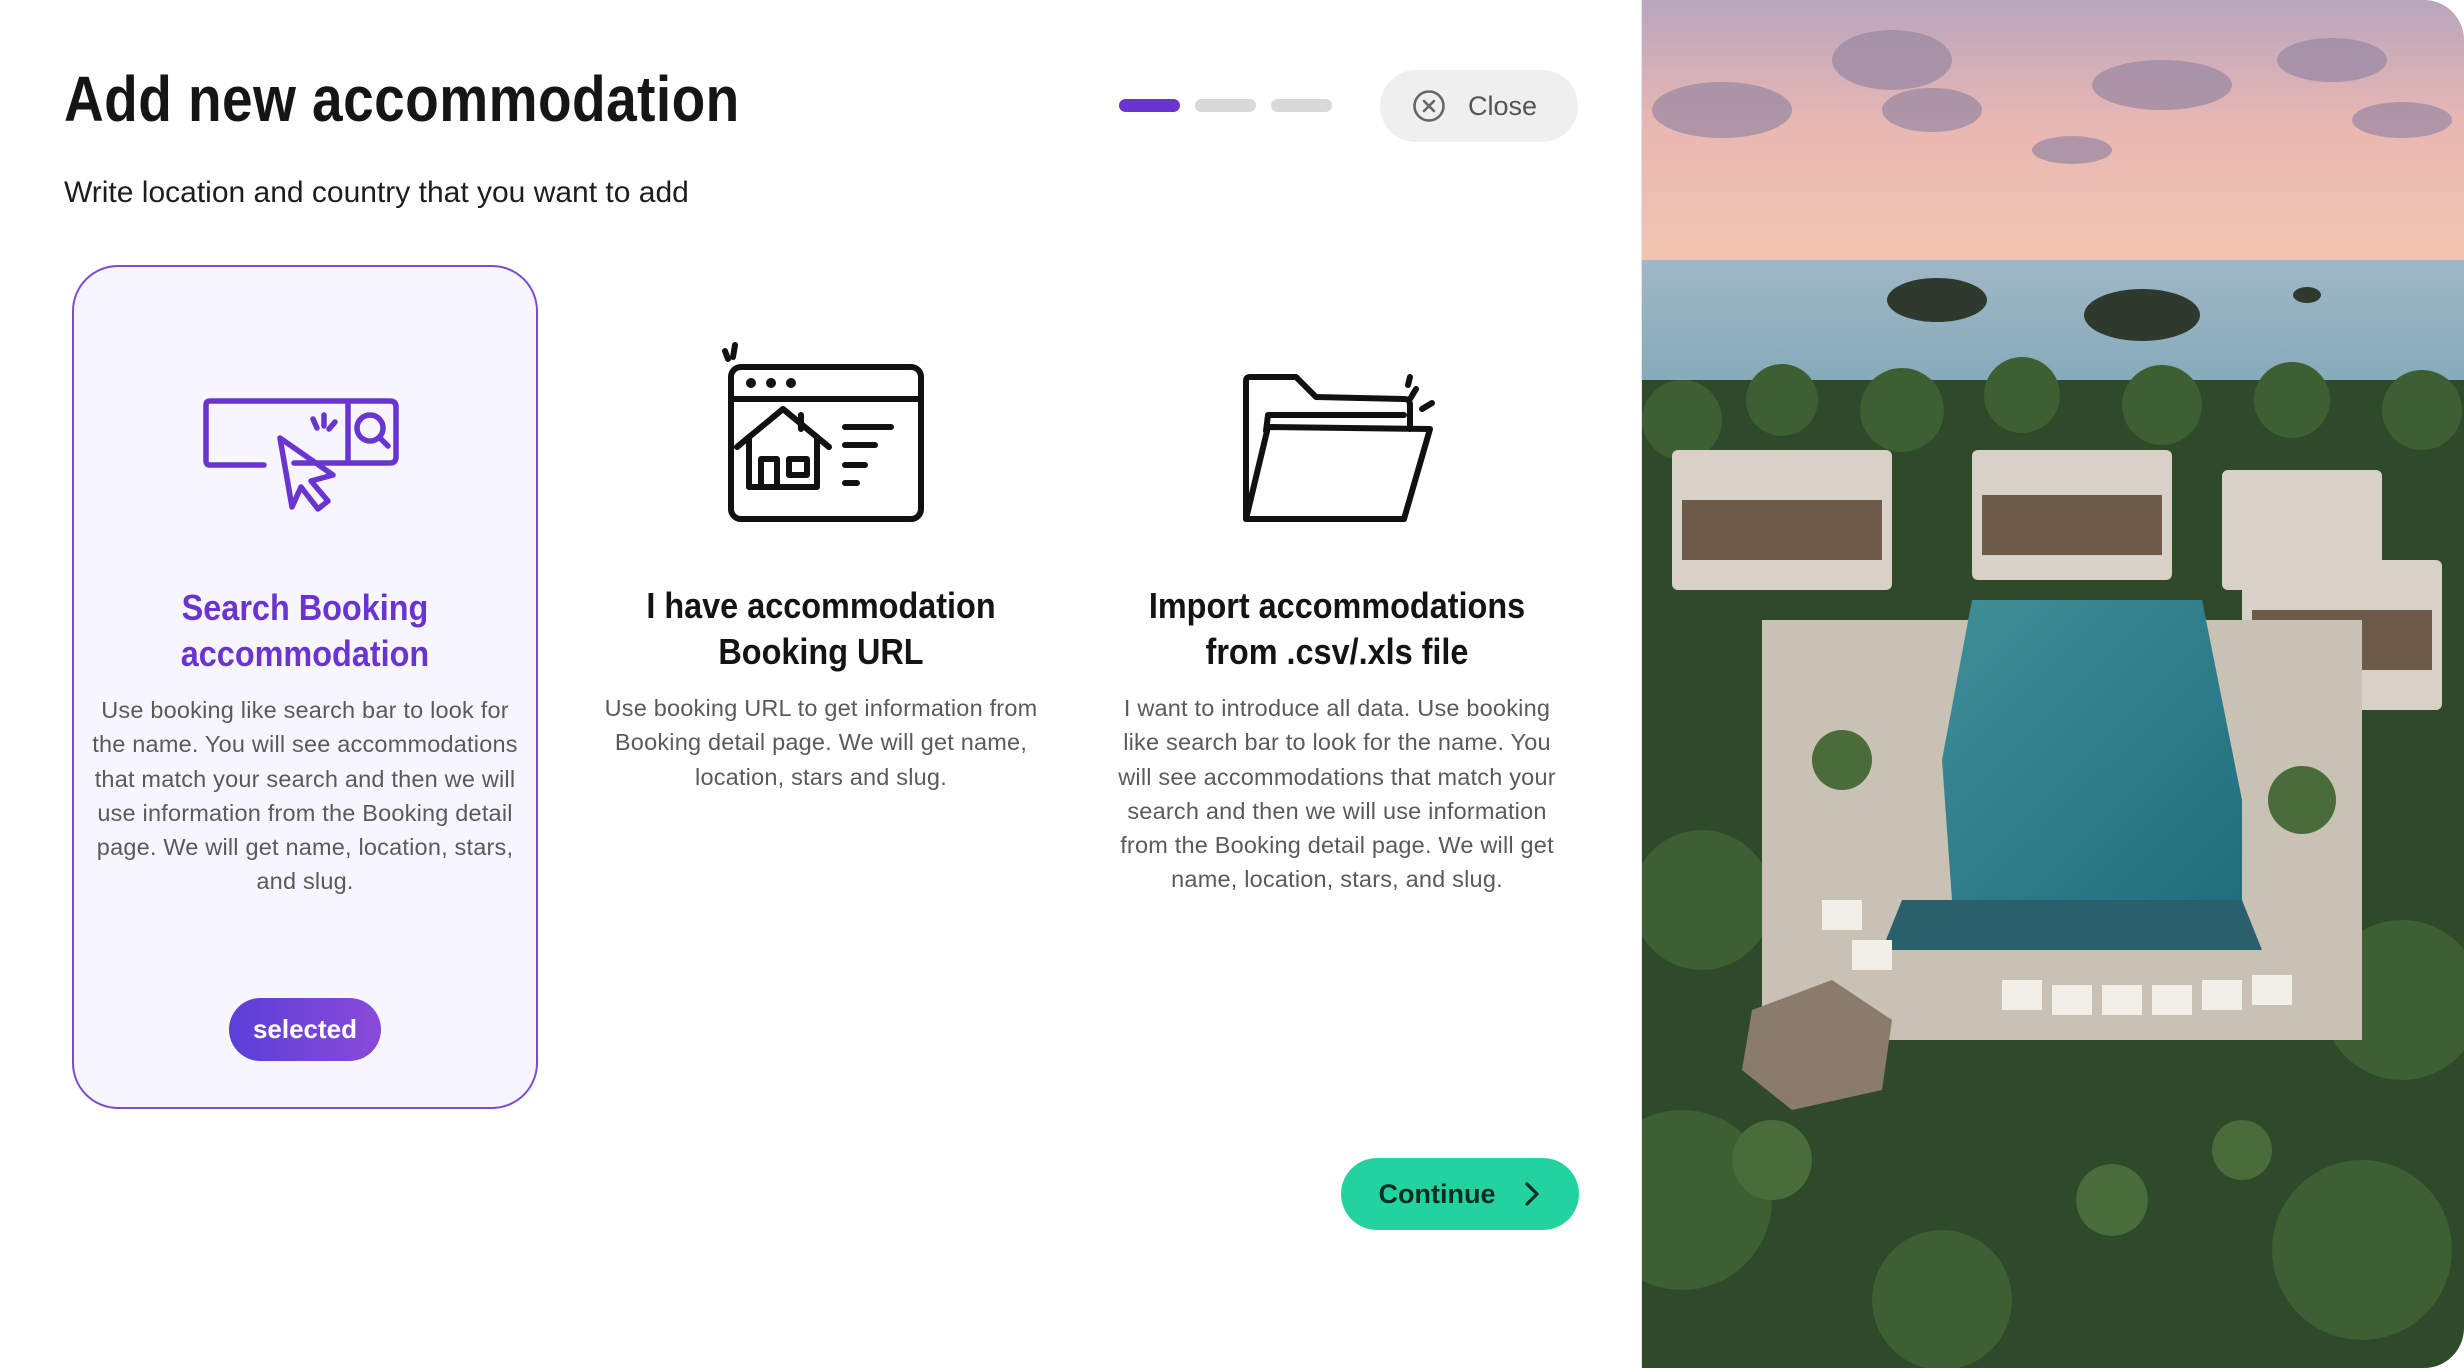 This screenshot has width=2464, height=1368. Describe the element at coordinates (1503, 105) in the screenshot. I see `close-label: Close` at that location.